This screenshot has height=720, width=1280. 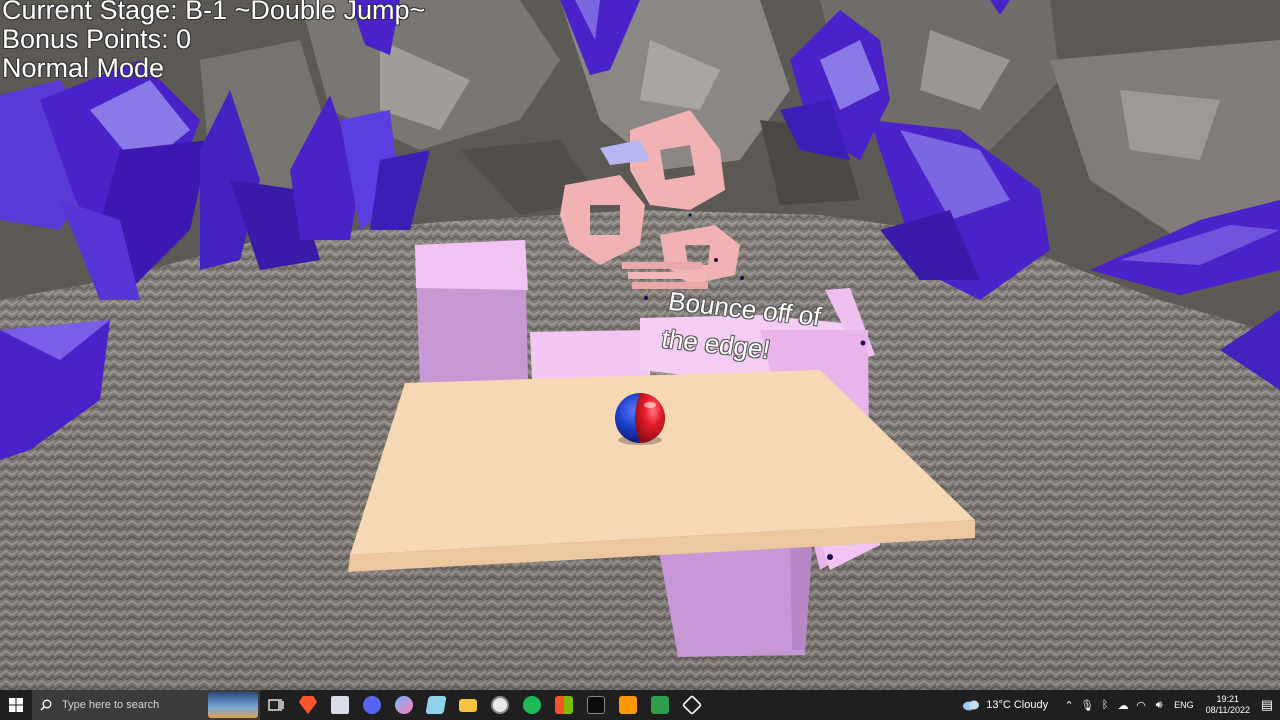 I want to click on taskbar-app-spotify, so click(x=532, y=705).